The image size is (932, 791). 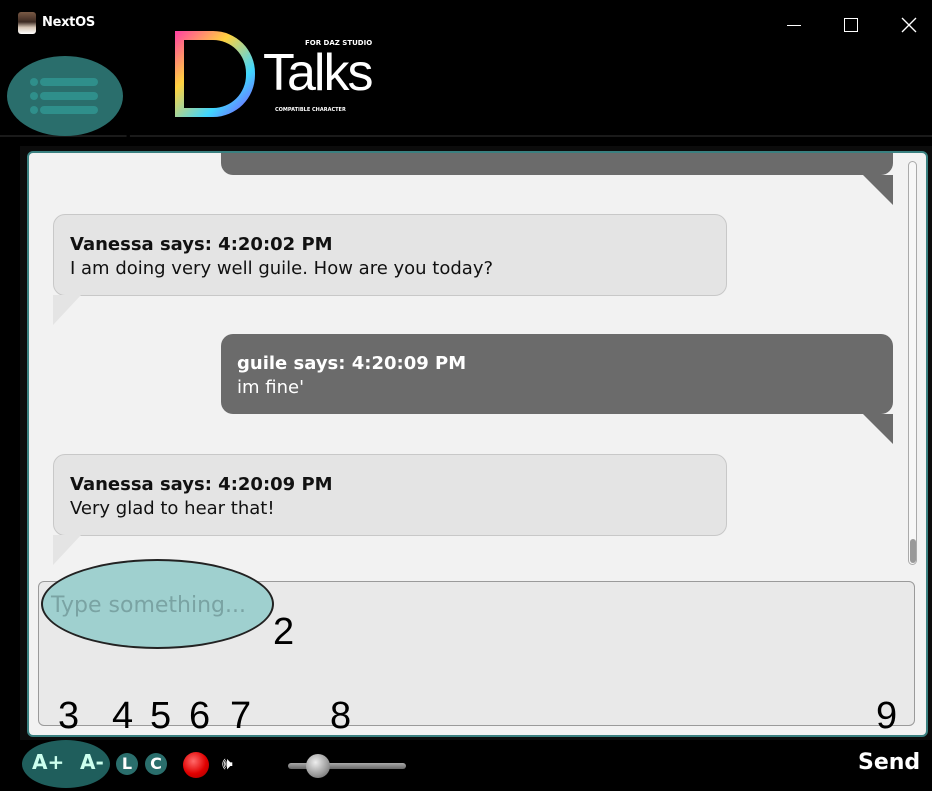 I want to click on scrollbar-thumb, so click(x=913, y=551).